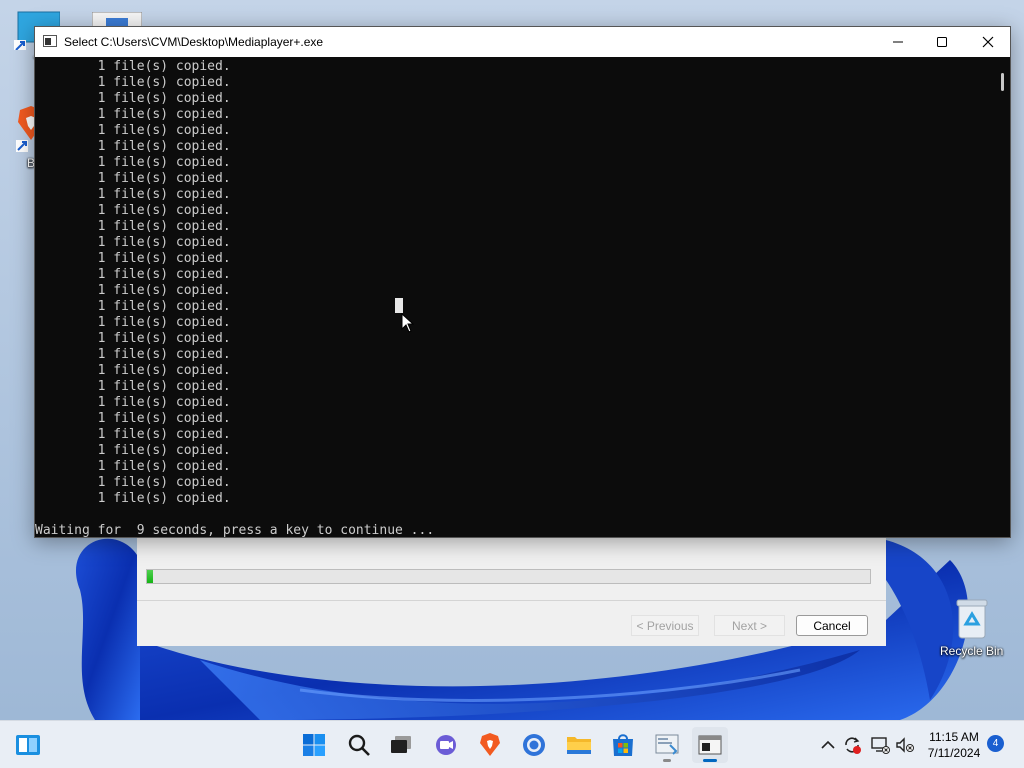  What do you see at coordinates (832, 625) in the screenshot?
I see `cancel-button: Cancel` at bounding box center [832, 625].